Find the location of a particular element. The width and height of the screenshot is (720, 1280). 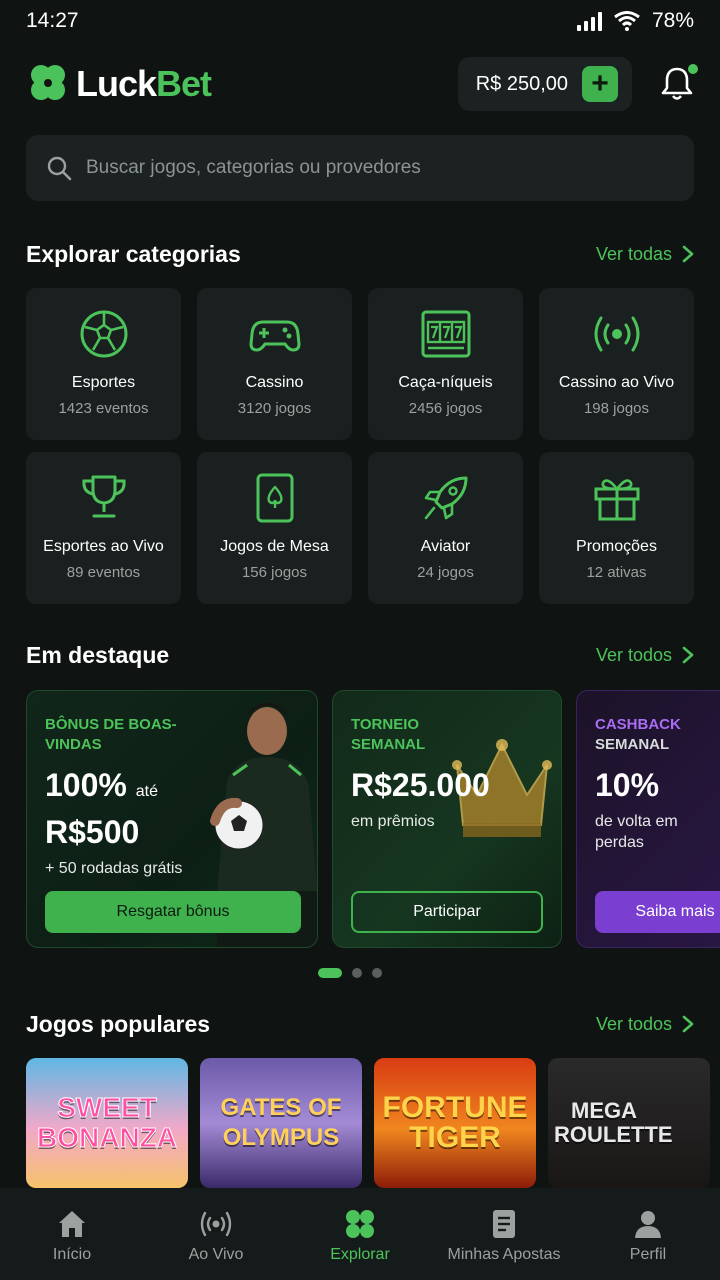

category-cassino-ao-vivo: Cassino ao Vivo 198 jogos is located at coordinates (616, 364).